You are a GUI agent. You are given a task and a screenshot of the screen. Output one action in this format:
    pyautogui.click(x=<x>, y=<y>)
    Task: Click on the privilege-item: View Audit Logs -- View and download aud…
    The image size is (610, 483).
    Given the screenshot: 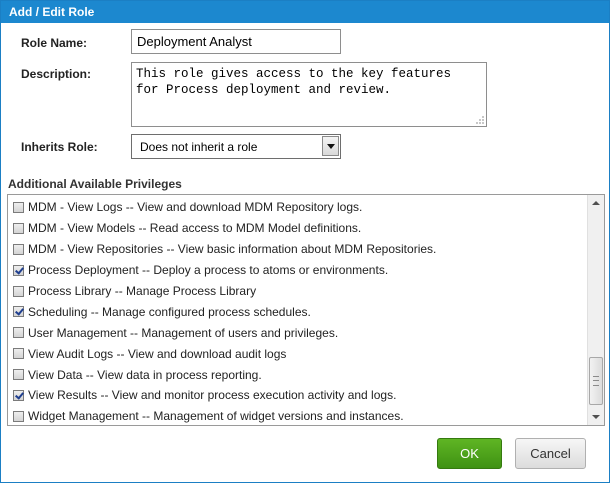 What is the action you would take?
    pyautogui.click(x=300, y=353)
    